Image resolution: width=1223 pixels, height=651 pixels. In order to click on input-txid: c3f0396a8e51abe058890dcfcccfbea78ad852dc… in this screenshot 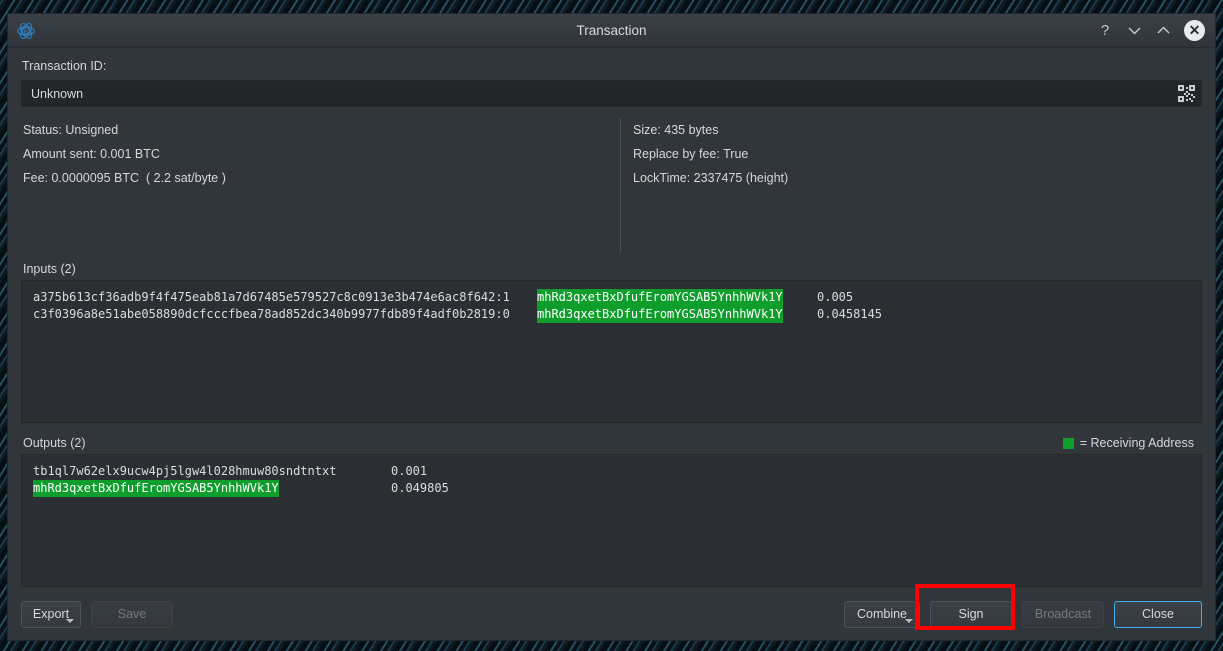, I will do `click(271, 314)`.